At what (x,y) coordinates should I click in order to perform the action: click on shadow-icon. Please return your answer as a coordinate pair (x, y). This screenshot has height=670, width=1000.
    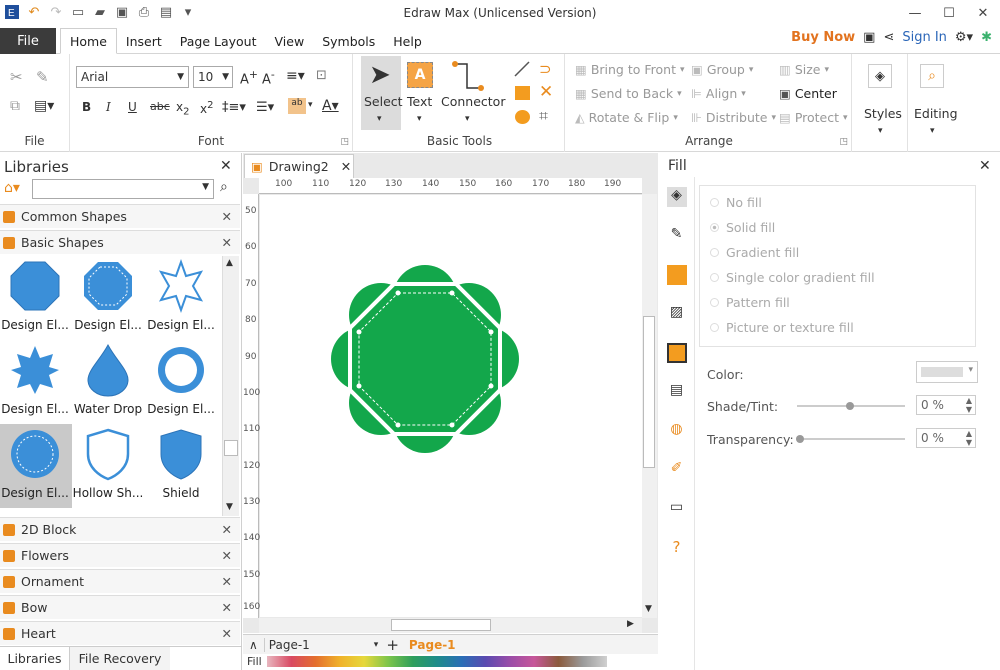
    Looking at the image, I should click on (676, 275).